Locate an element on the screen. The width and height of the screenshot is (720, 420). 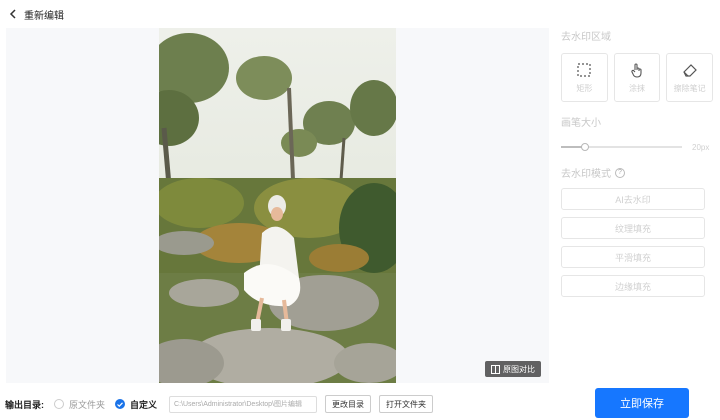
mode-section-header: 去水印模式 ? is located at coordinates (637, 172).